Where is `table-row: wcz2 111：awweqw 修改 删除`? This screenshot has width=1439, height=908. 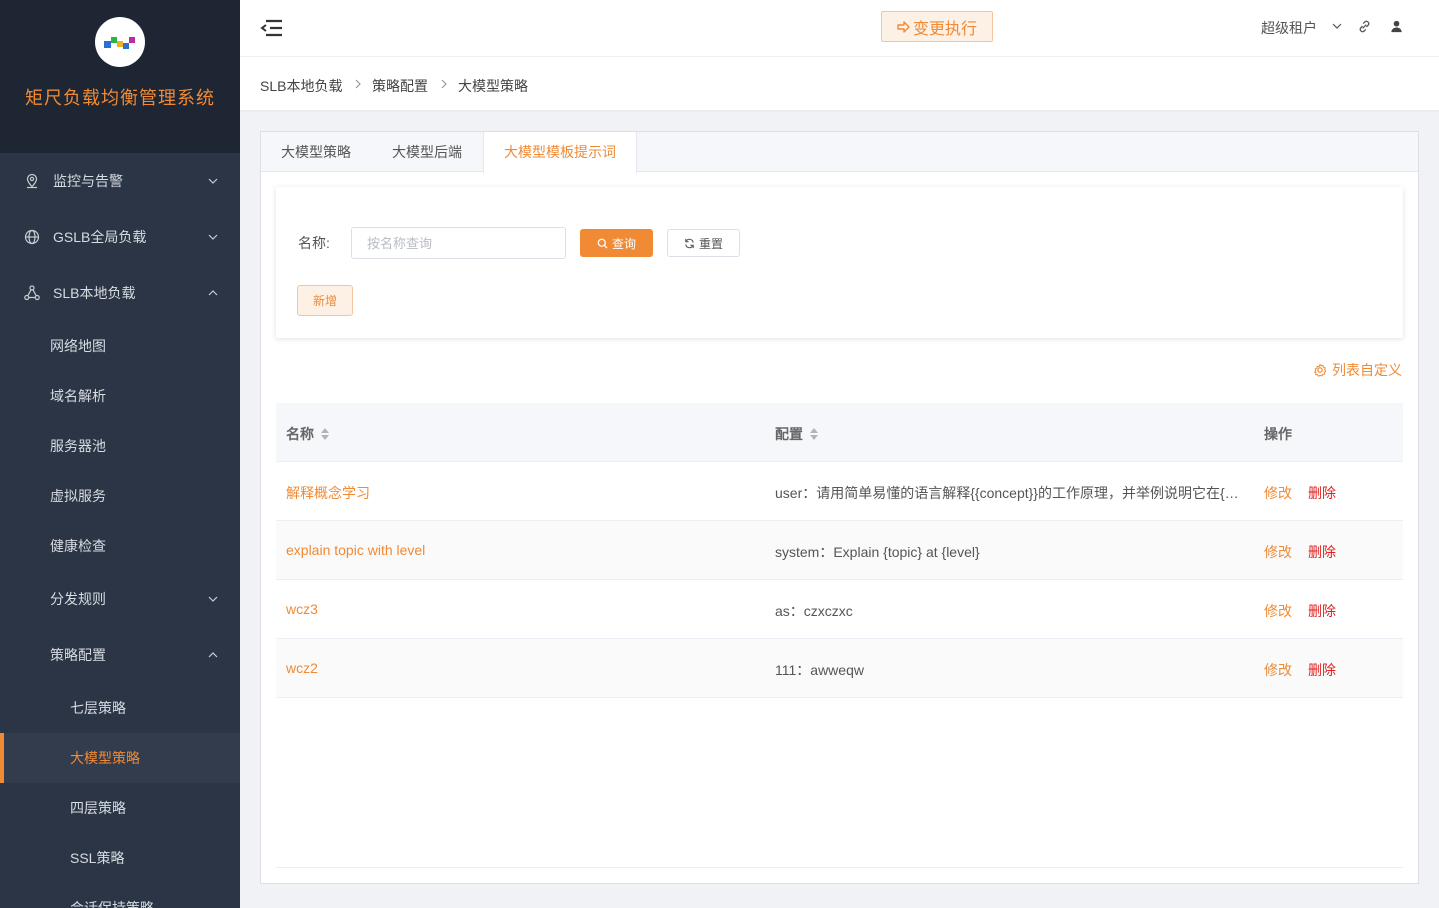
table-row: wcz2 111：awweqw 修改 删除 is located at coordinates (839, 668).